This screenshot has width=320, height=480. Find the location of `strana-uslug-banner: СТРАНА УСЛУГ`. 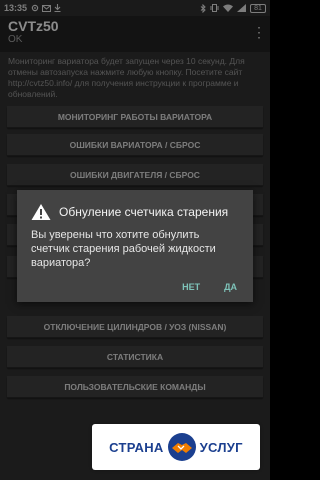

strana-uslug-banner: СТРАНА УСЛУГ is located at coordinates (176, 447).